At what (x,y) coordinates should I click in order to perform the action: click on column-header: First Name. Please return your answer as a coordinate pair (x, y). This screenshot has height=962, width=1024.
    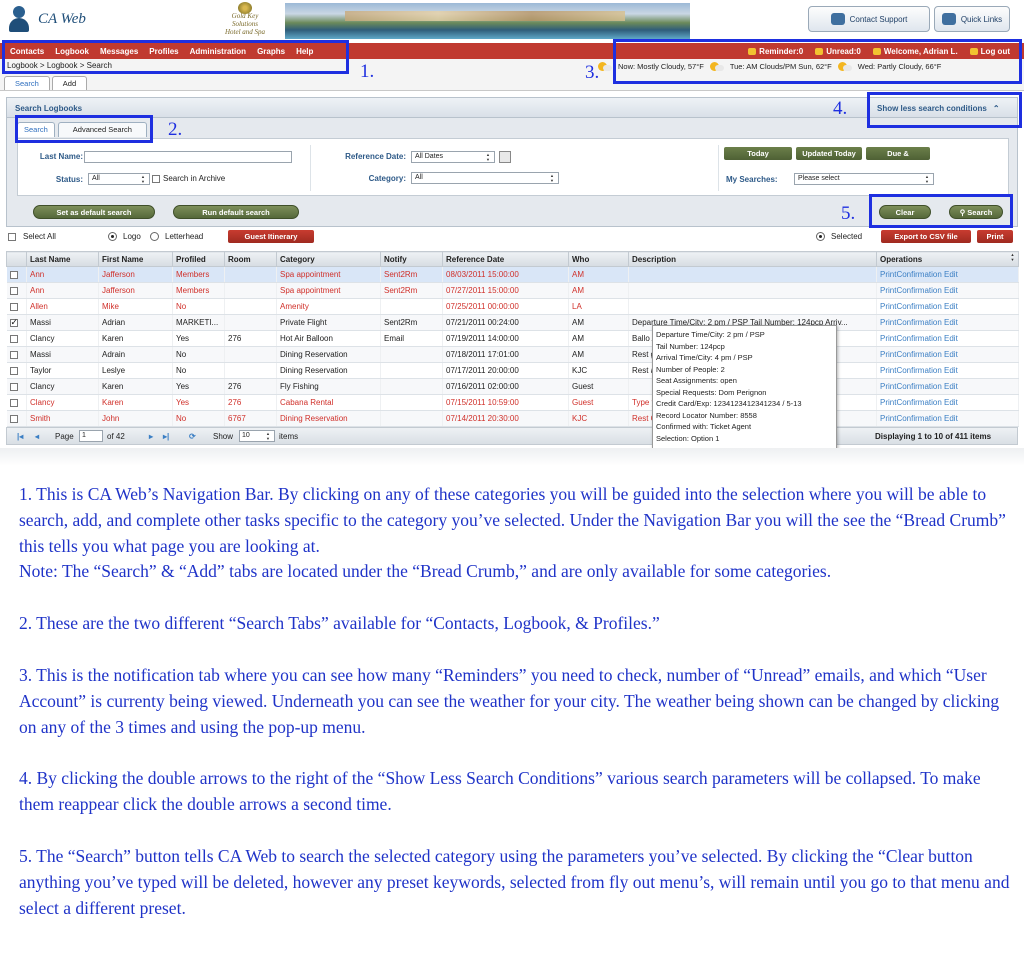
    Looking at the image, I should click on (135, 259).